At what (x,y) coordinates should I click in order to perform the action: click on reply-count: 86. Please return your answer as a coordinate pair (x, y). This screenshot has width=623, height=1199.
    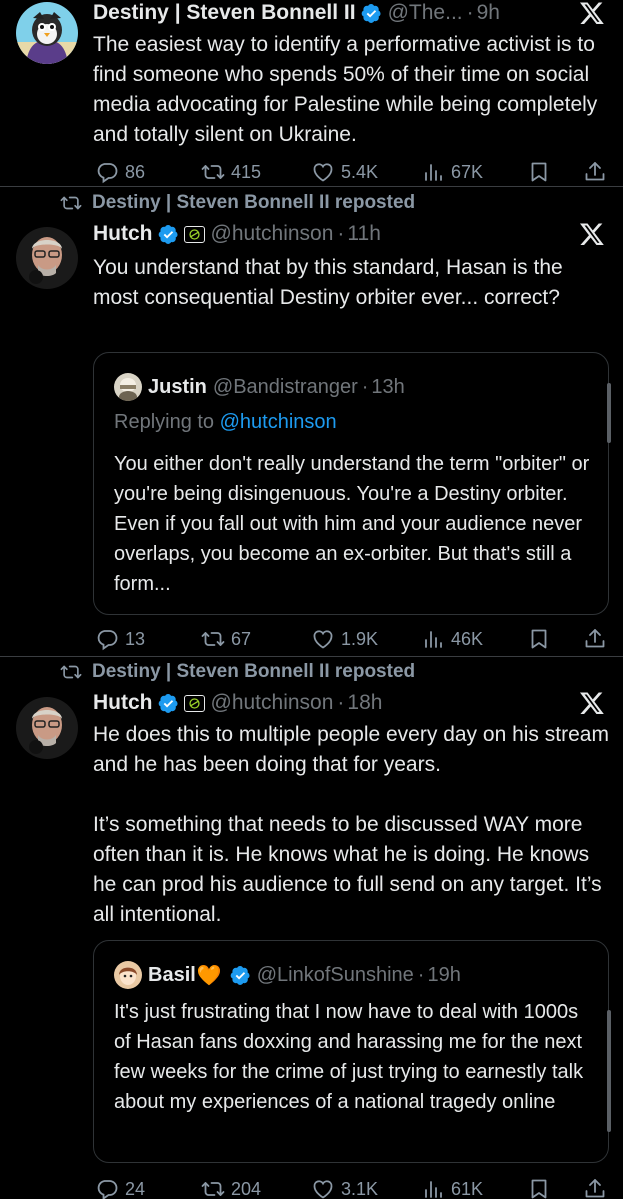
    Looking at the image, I should click on (135, 171).